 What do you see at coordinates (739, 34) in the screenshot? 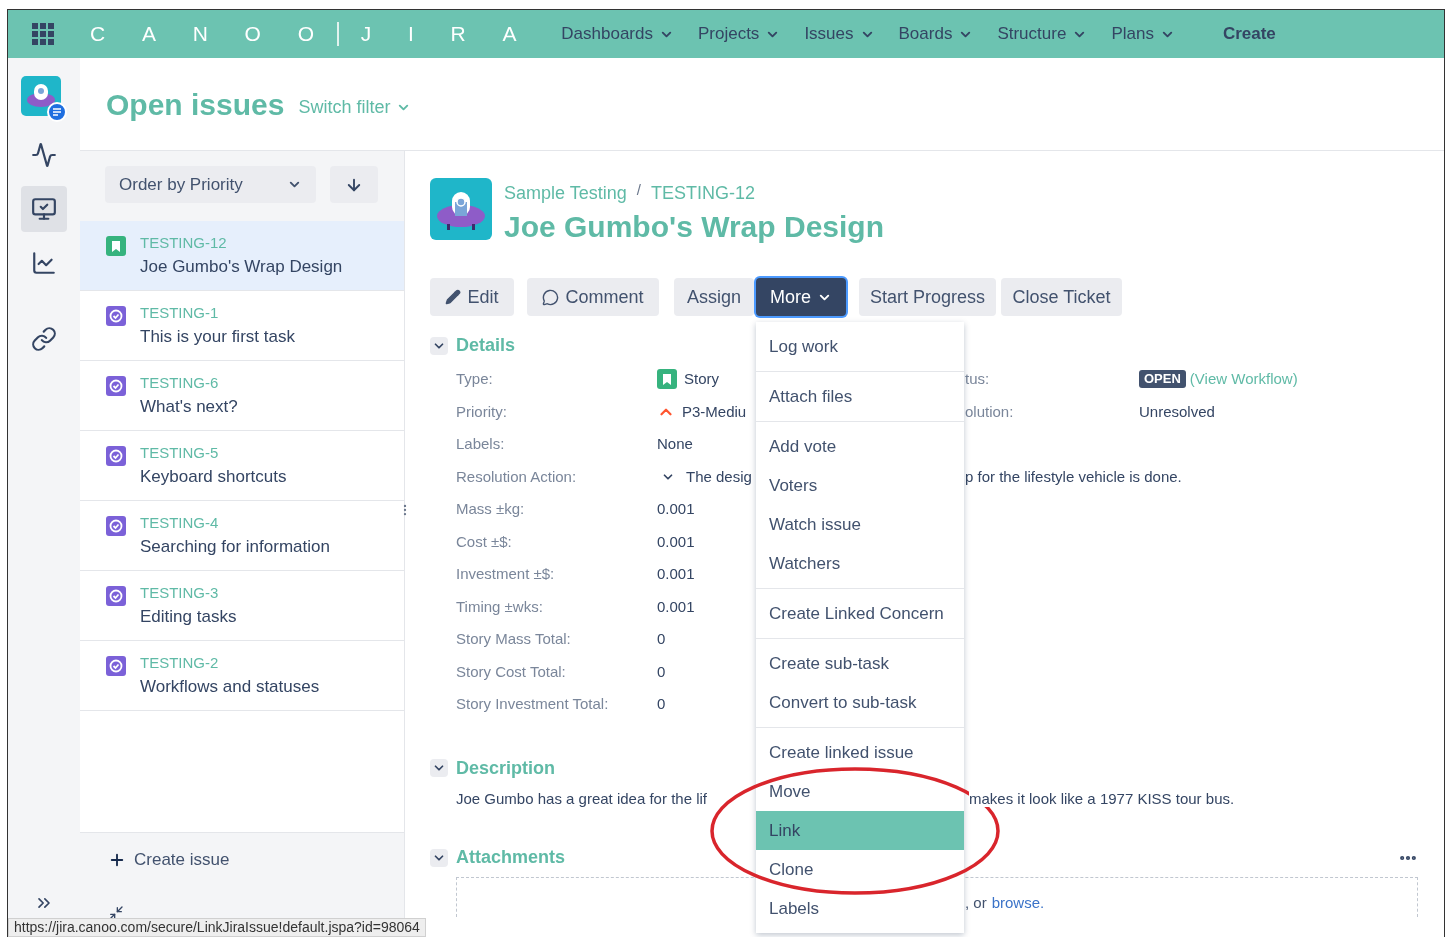
I see `nav-menu: Projects` at bounding box center [739, 34].